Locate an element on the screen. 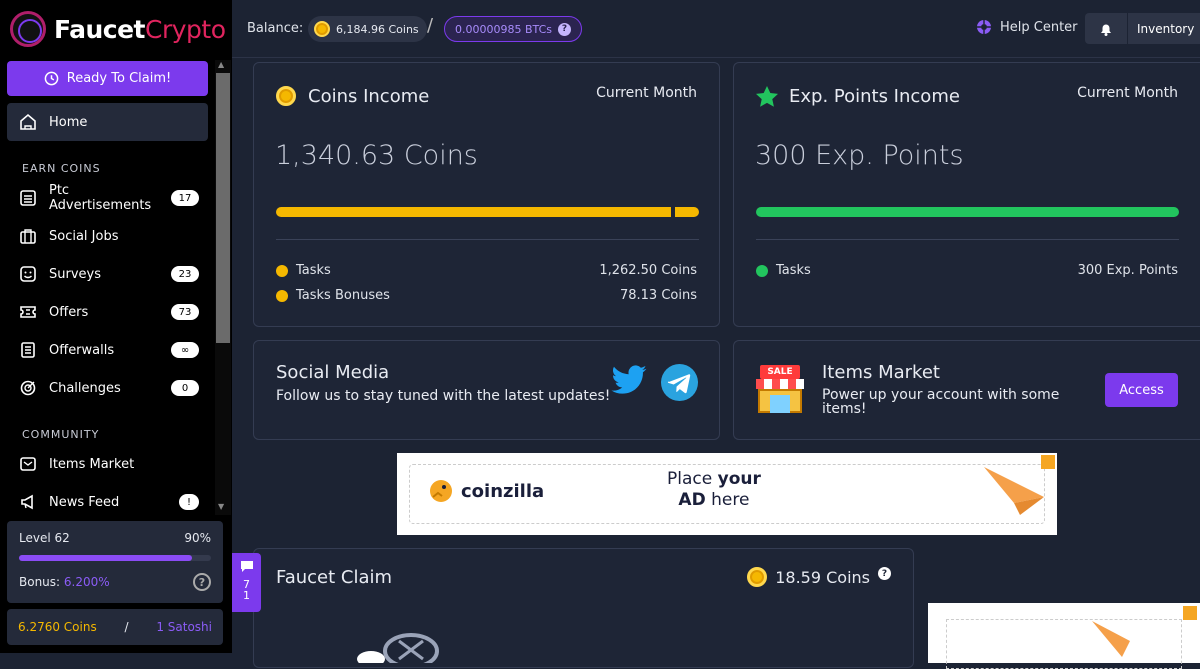 Image resolution: width=1200 pixels, height=669 pixels. sidebar-item-social-jobs: Social Jobs is located at coordinates (109, 236).